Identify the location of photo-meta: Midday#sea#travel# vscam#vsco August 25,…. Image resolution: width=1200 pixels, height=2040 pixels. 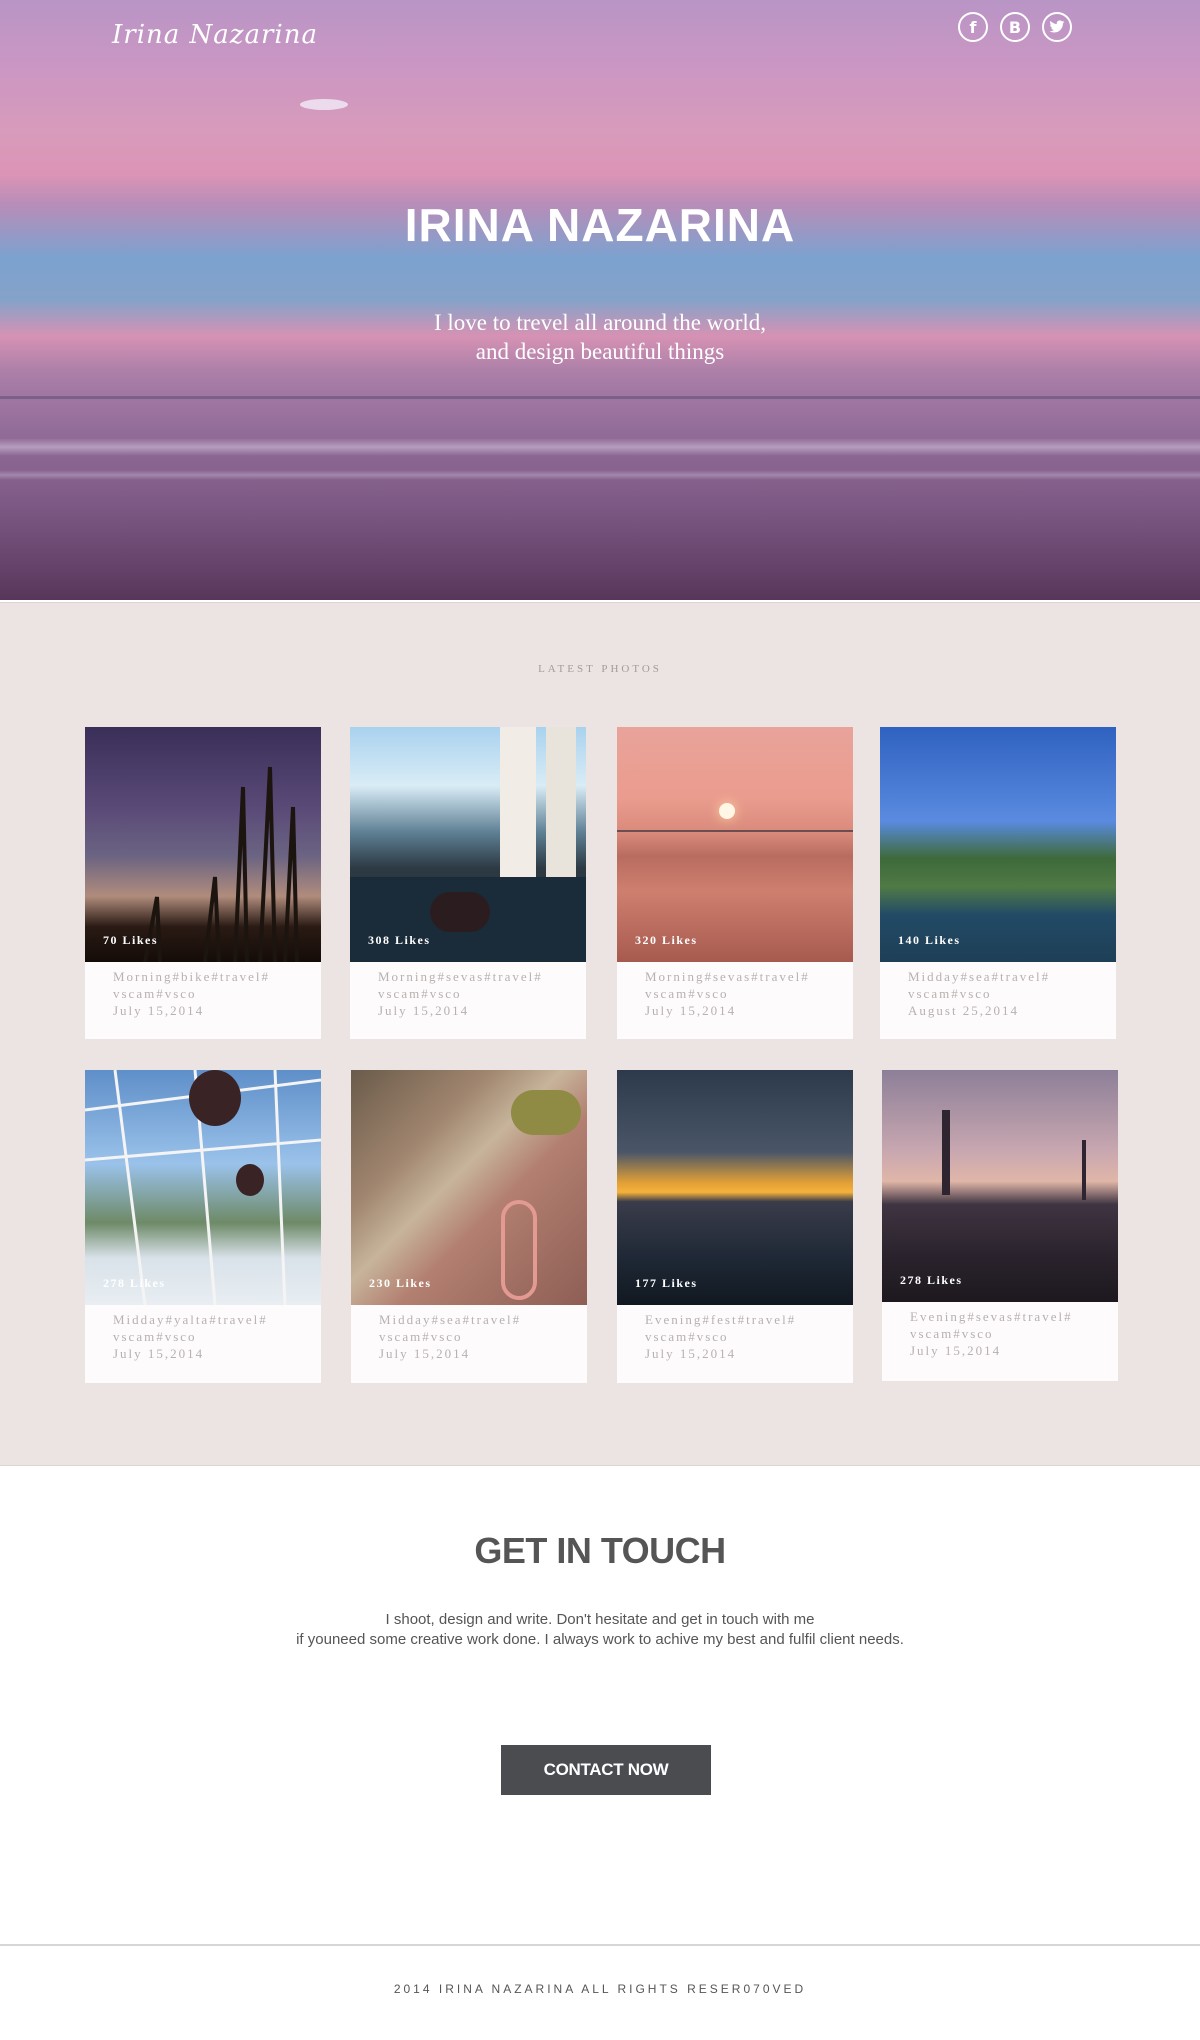
(998, 999).